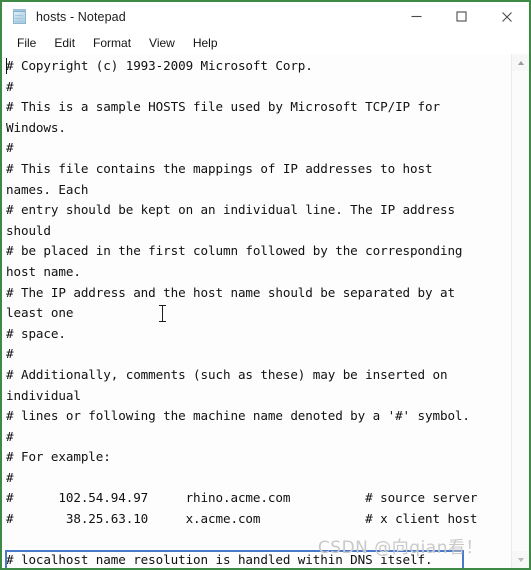 Image resolution: width=531 pixels, height=570 pixels. I want to click on scrollbar-track, so click(520, 311).